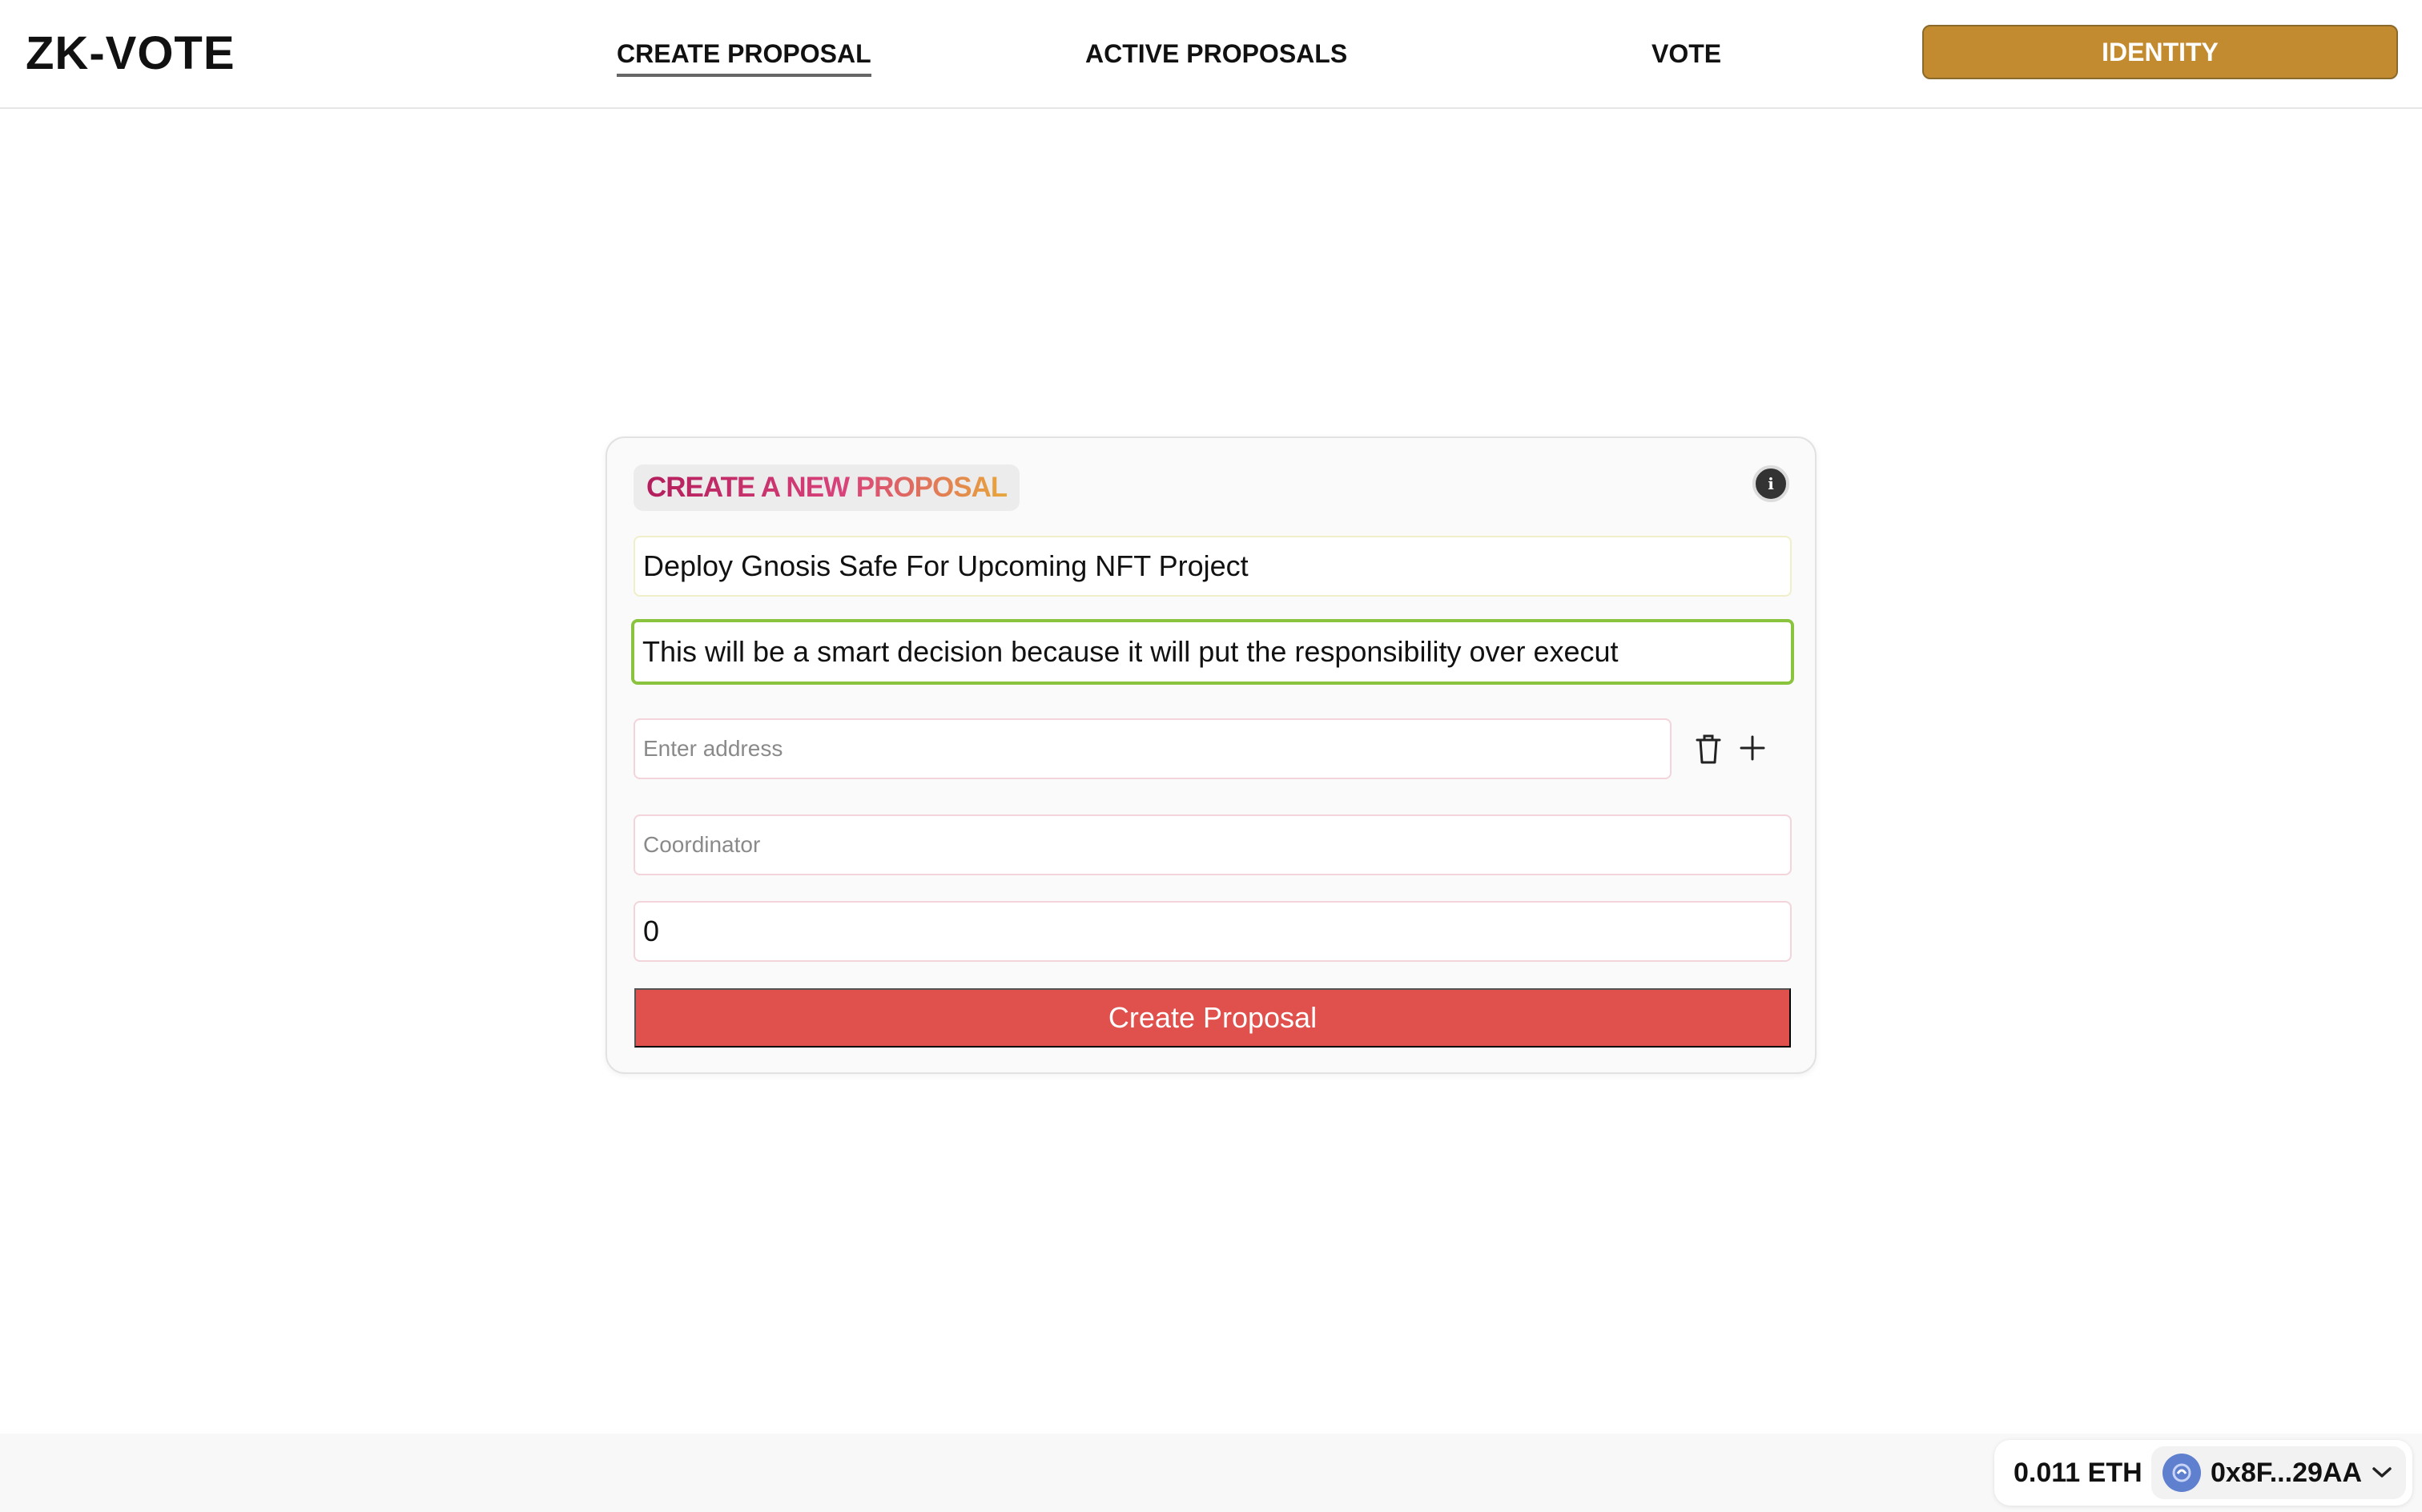 The height and width of the screenshot is (1512, 2422). I want to click on number-input, so click(1216, 931).